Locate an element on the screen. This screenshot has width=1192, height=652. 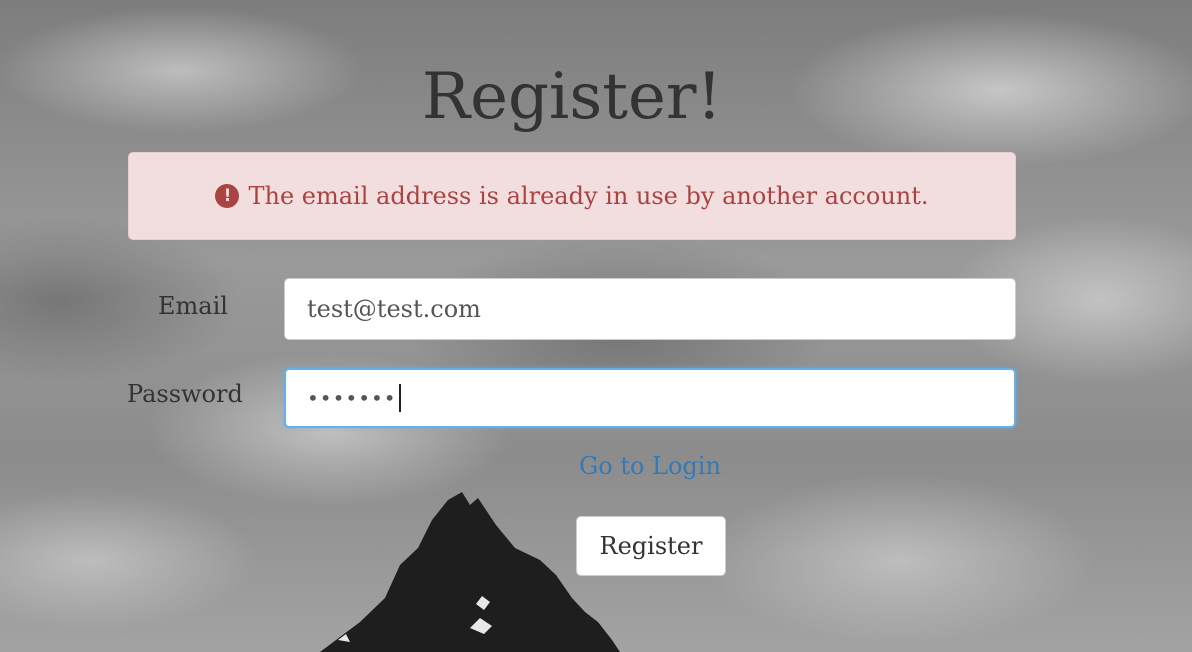
text-cursor is located at coordinates (399, 398).